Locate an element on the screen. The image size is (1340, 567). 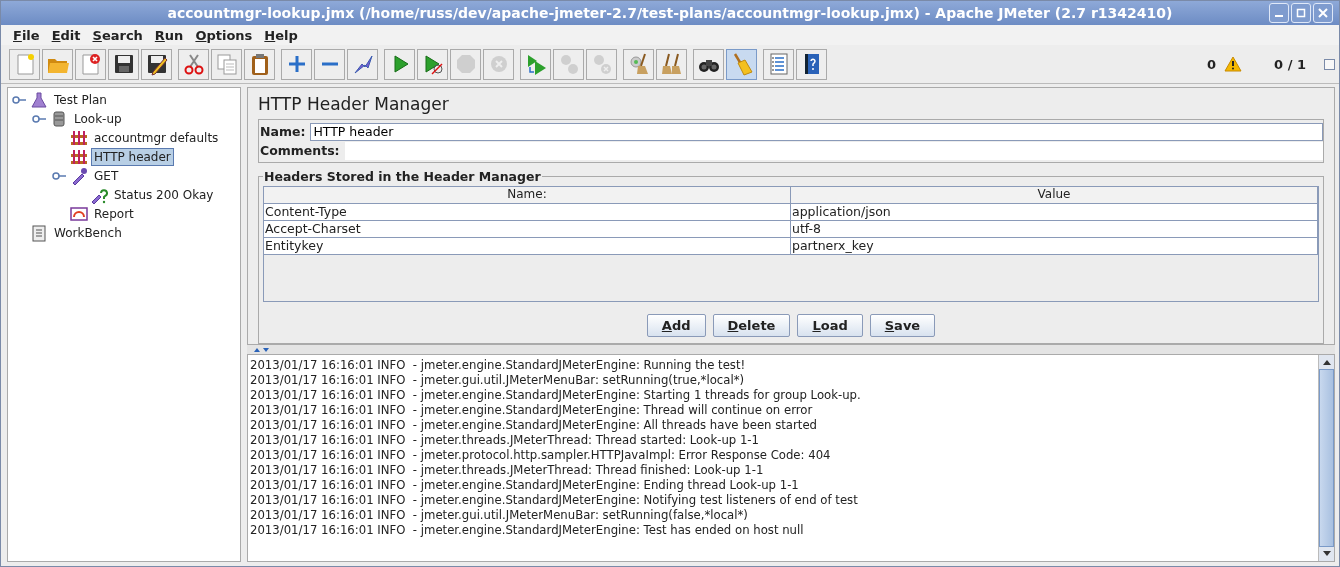
action-button: Add is located at coordinates (676, 325).